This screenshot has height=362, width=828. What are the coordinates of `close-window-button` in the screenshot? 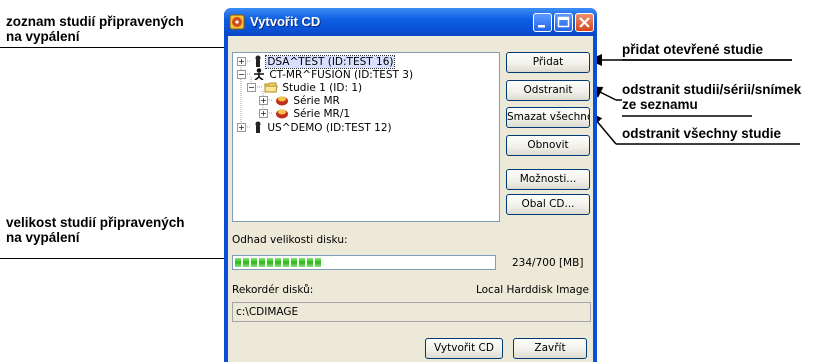 It's located at (584, 22).